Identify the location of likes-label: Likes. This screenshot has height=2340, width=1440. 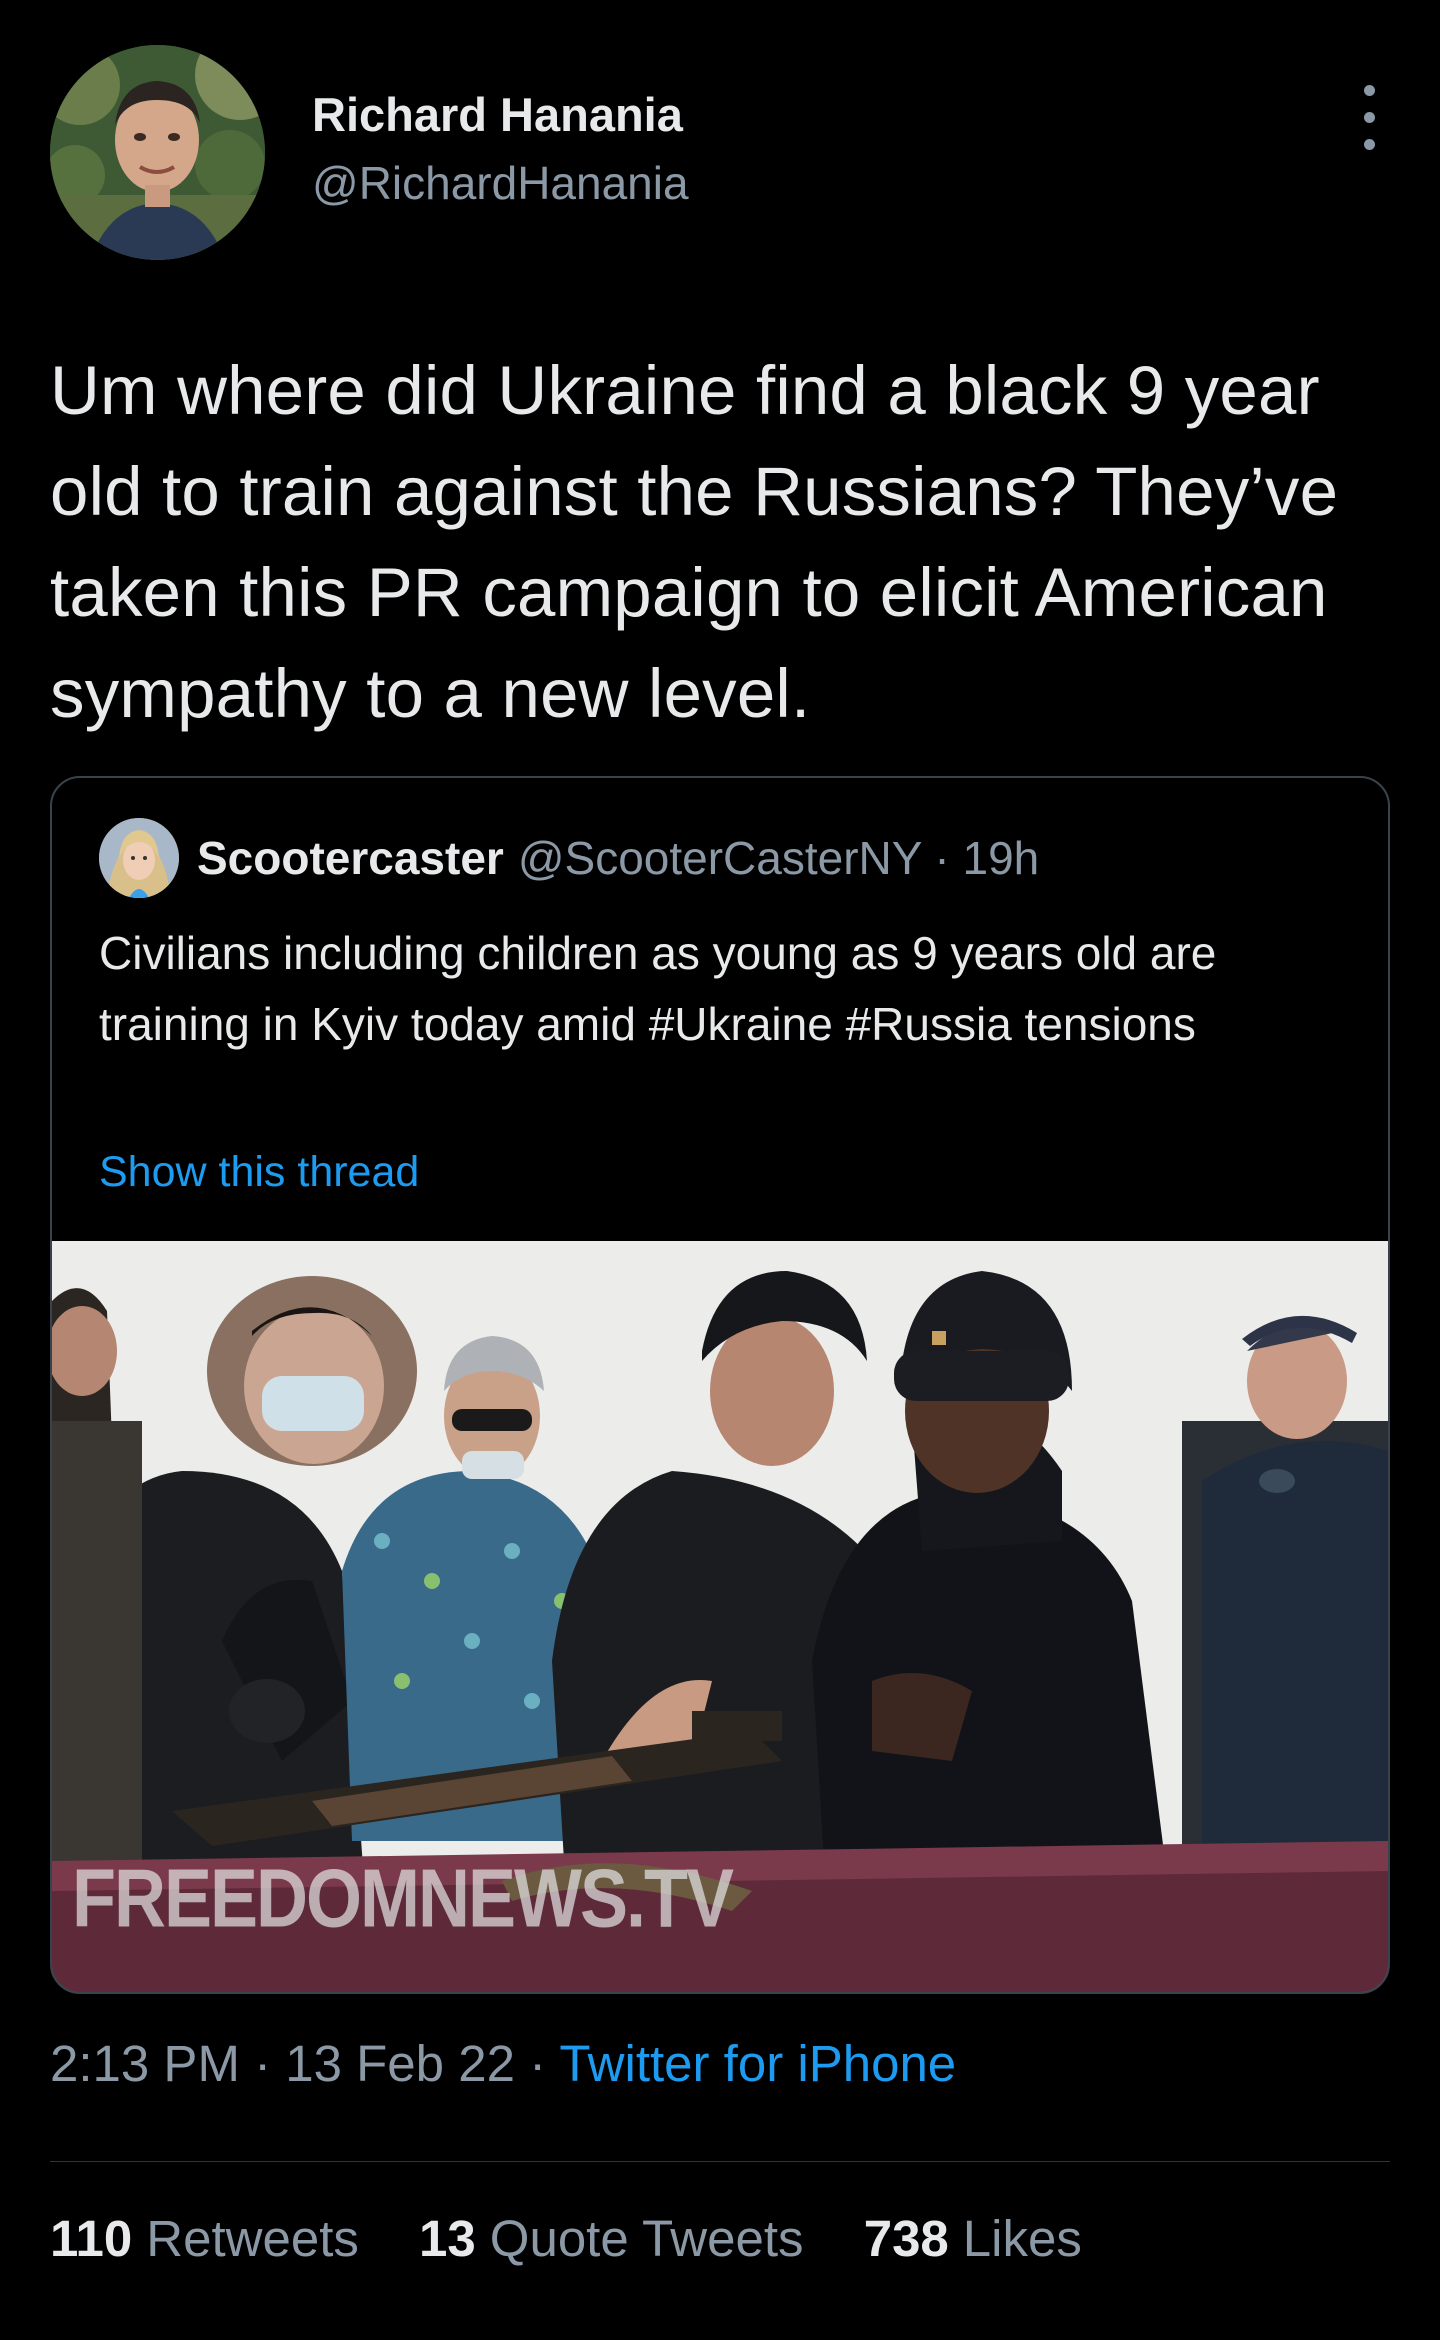
(1022, 2238).